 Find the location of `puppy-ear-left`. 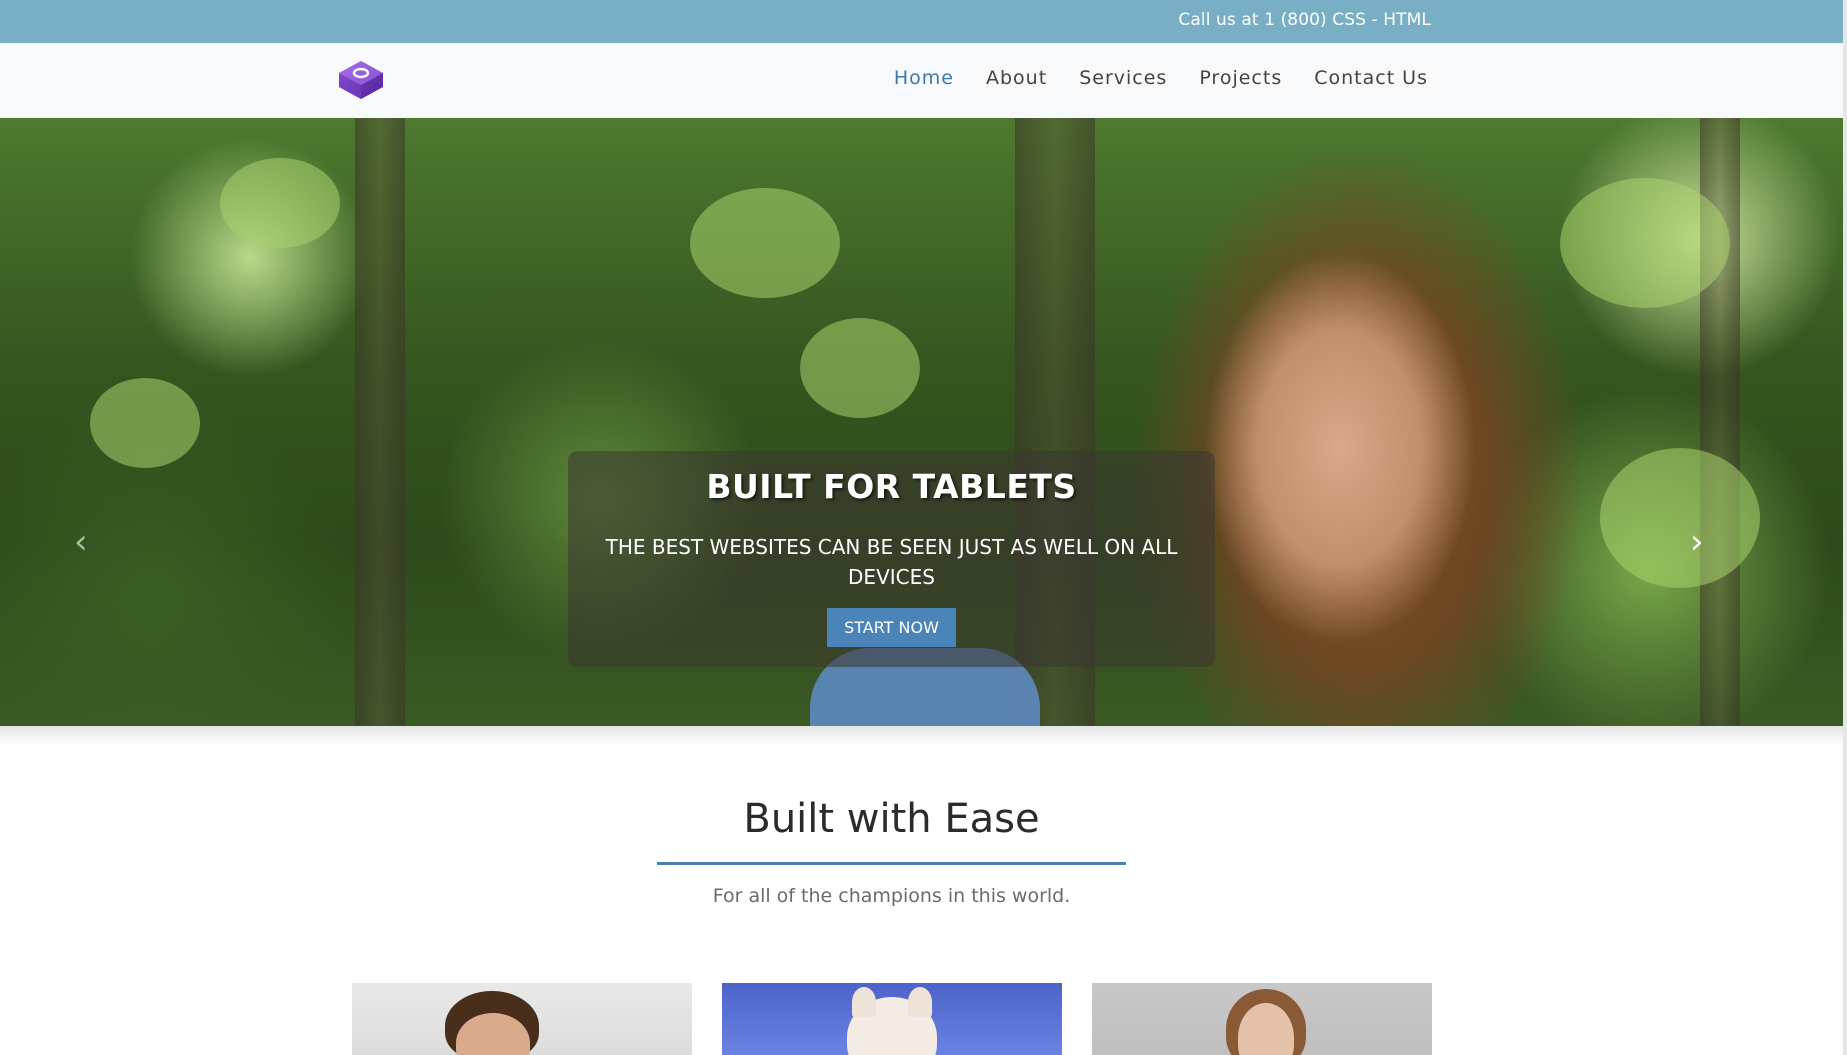

puppy-ear-left is located at coordinates (864, 1002).